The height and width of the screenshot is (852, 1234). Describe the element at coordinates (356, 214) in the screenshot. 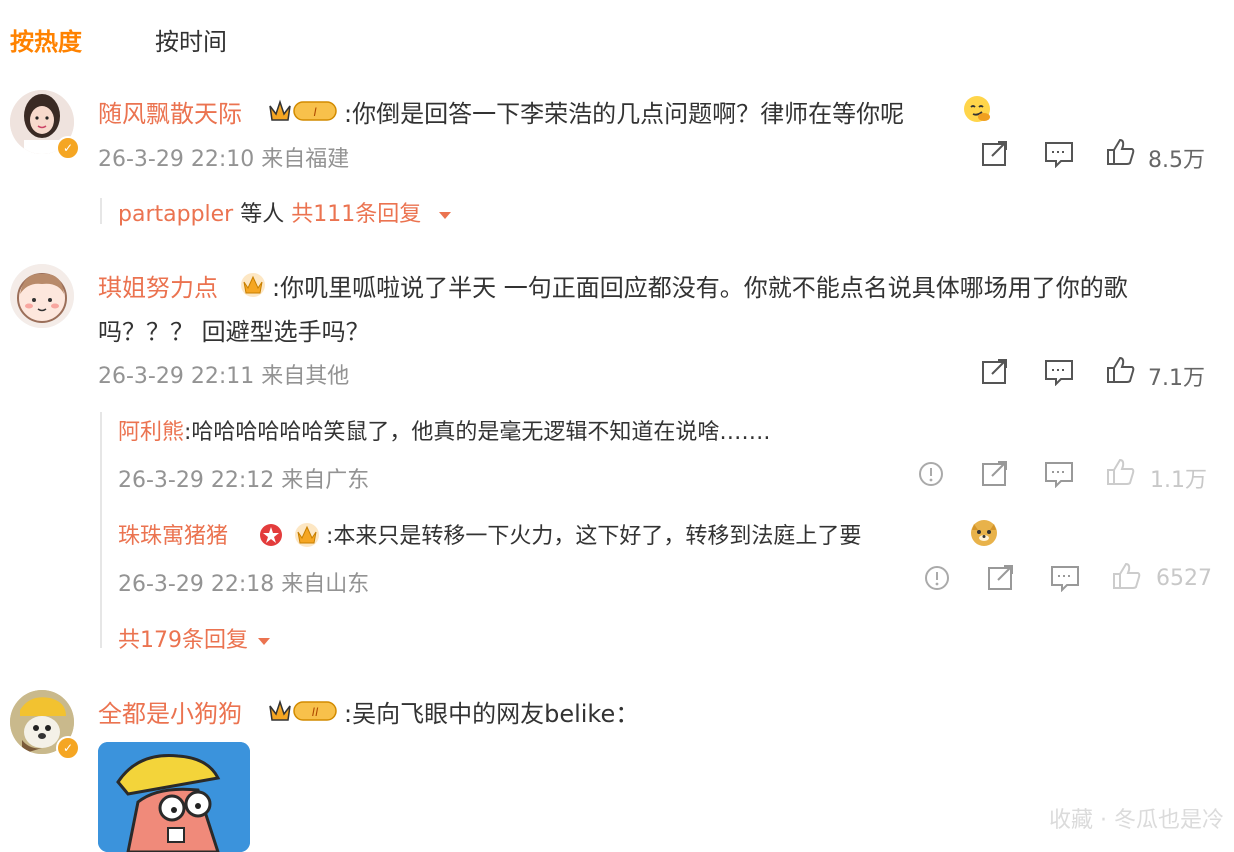

I see `reply-count-link: 共111条回复` at that location.